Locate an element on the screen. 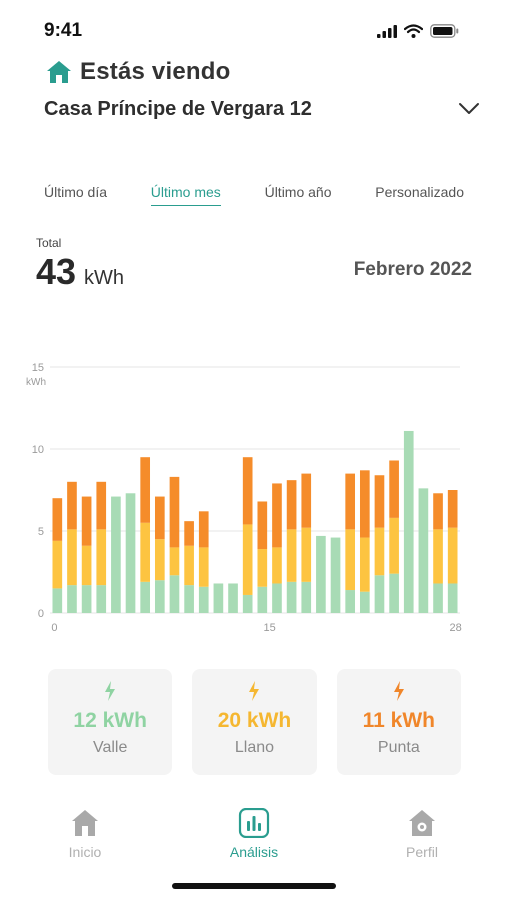 The image size is (507, 900). y-tick-label: 15 is located at coordinates (38, 368).